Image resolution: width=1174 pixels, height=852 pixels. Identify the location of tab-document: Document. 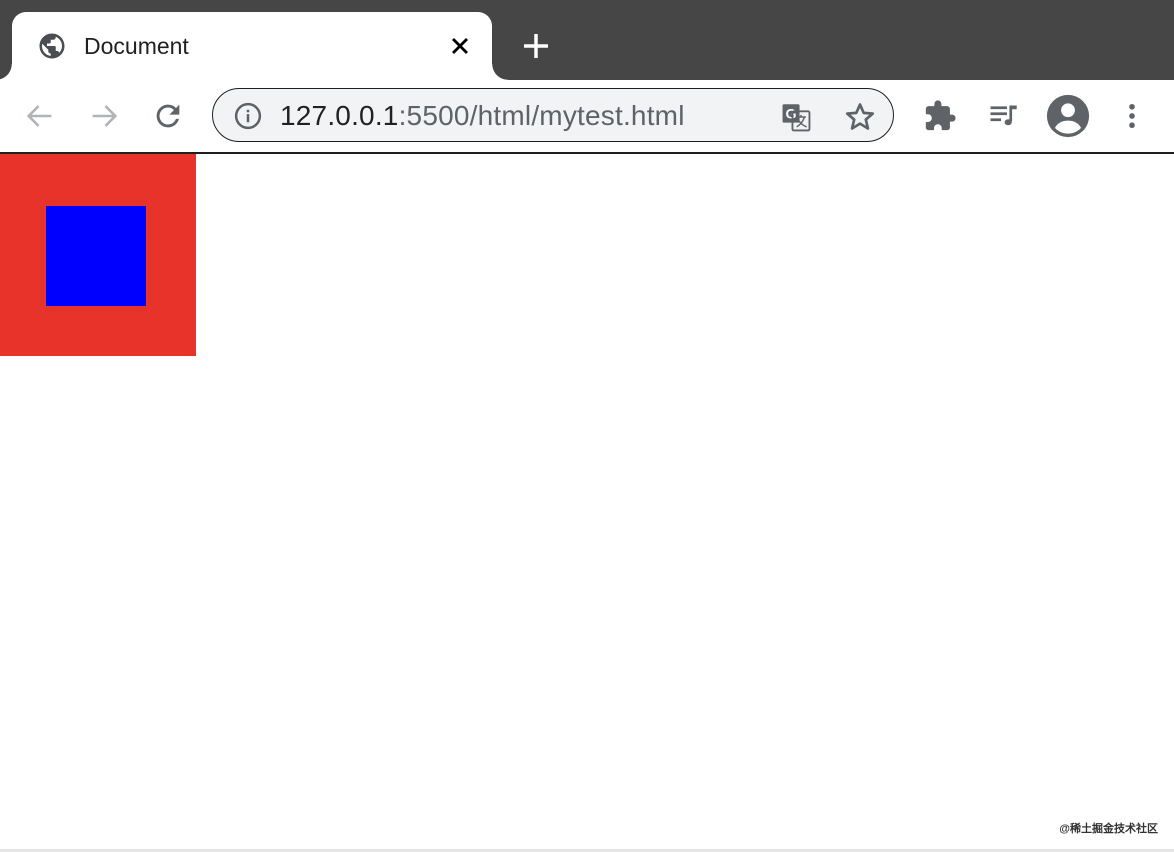
(254, 46).